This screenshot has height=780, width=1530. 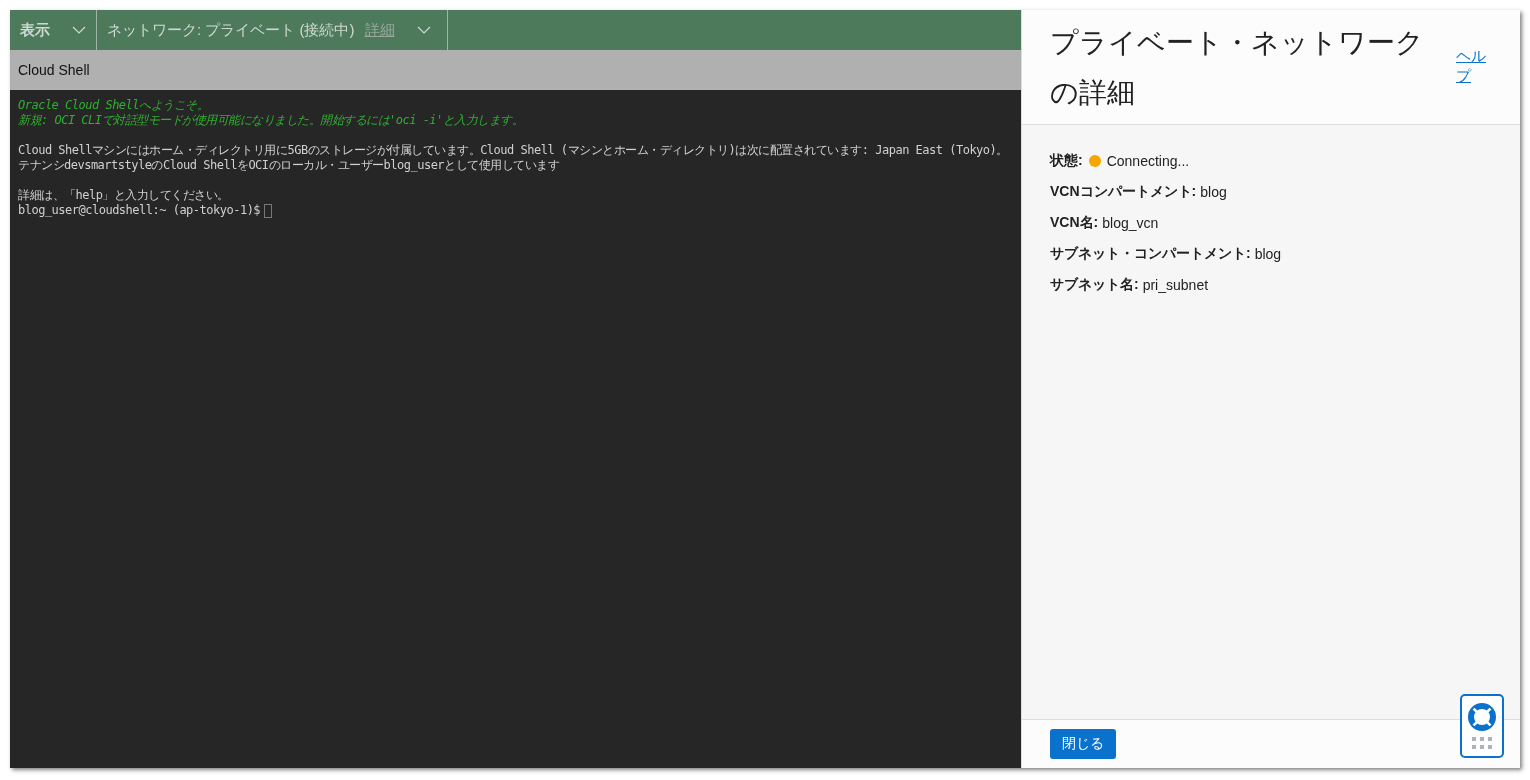 I want to click on field-label: 状態:, so click(x=1066, y=160).